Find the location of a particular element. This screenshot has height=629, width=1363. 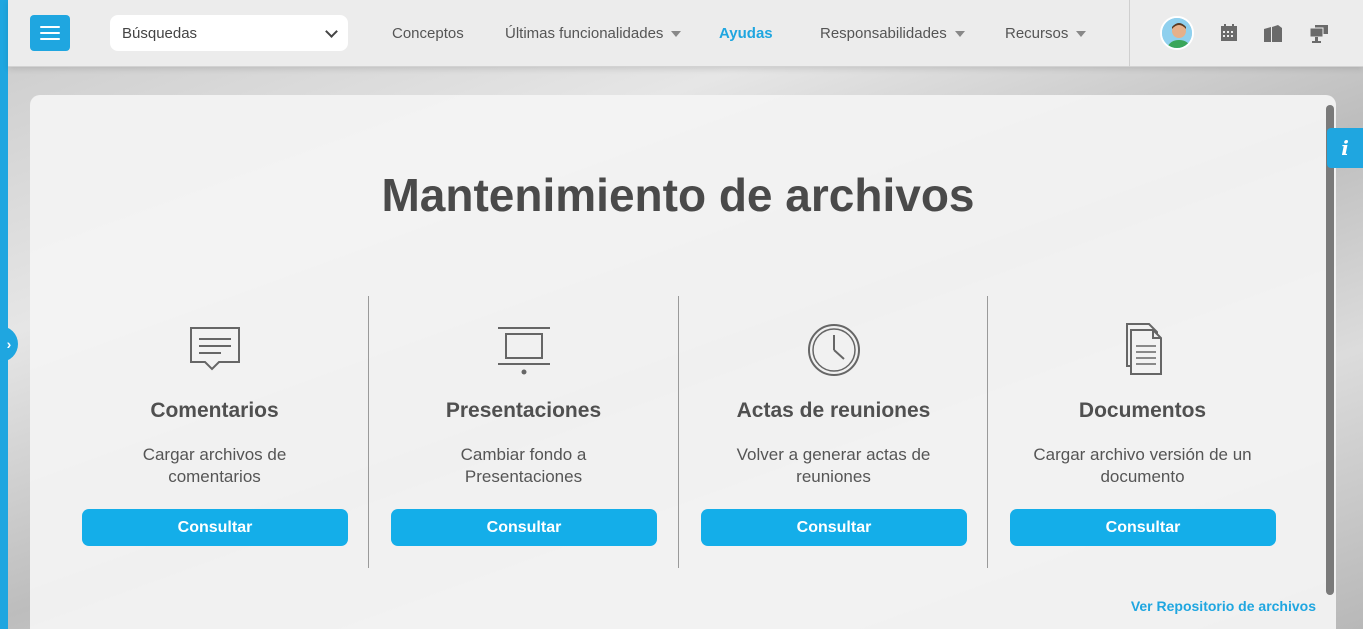

nav-ayudas: Ayudas is located at coordinates (746, 33).